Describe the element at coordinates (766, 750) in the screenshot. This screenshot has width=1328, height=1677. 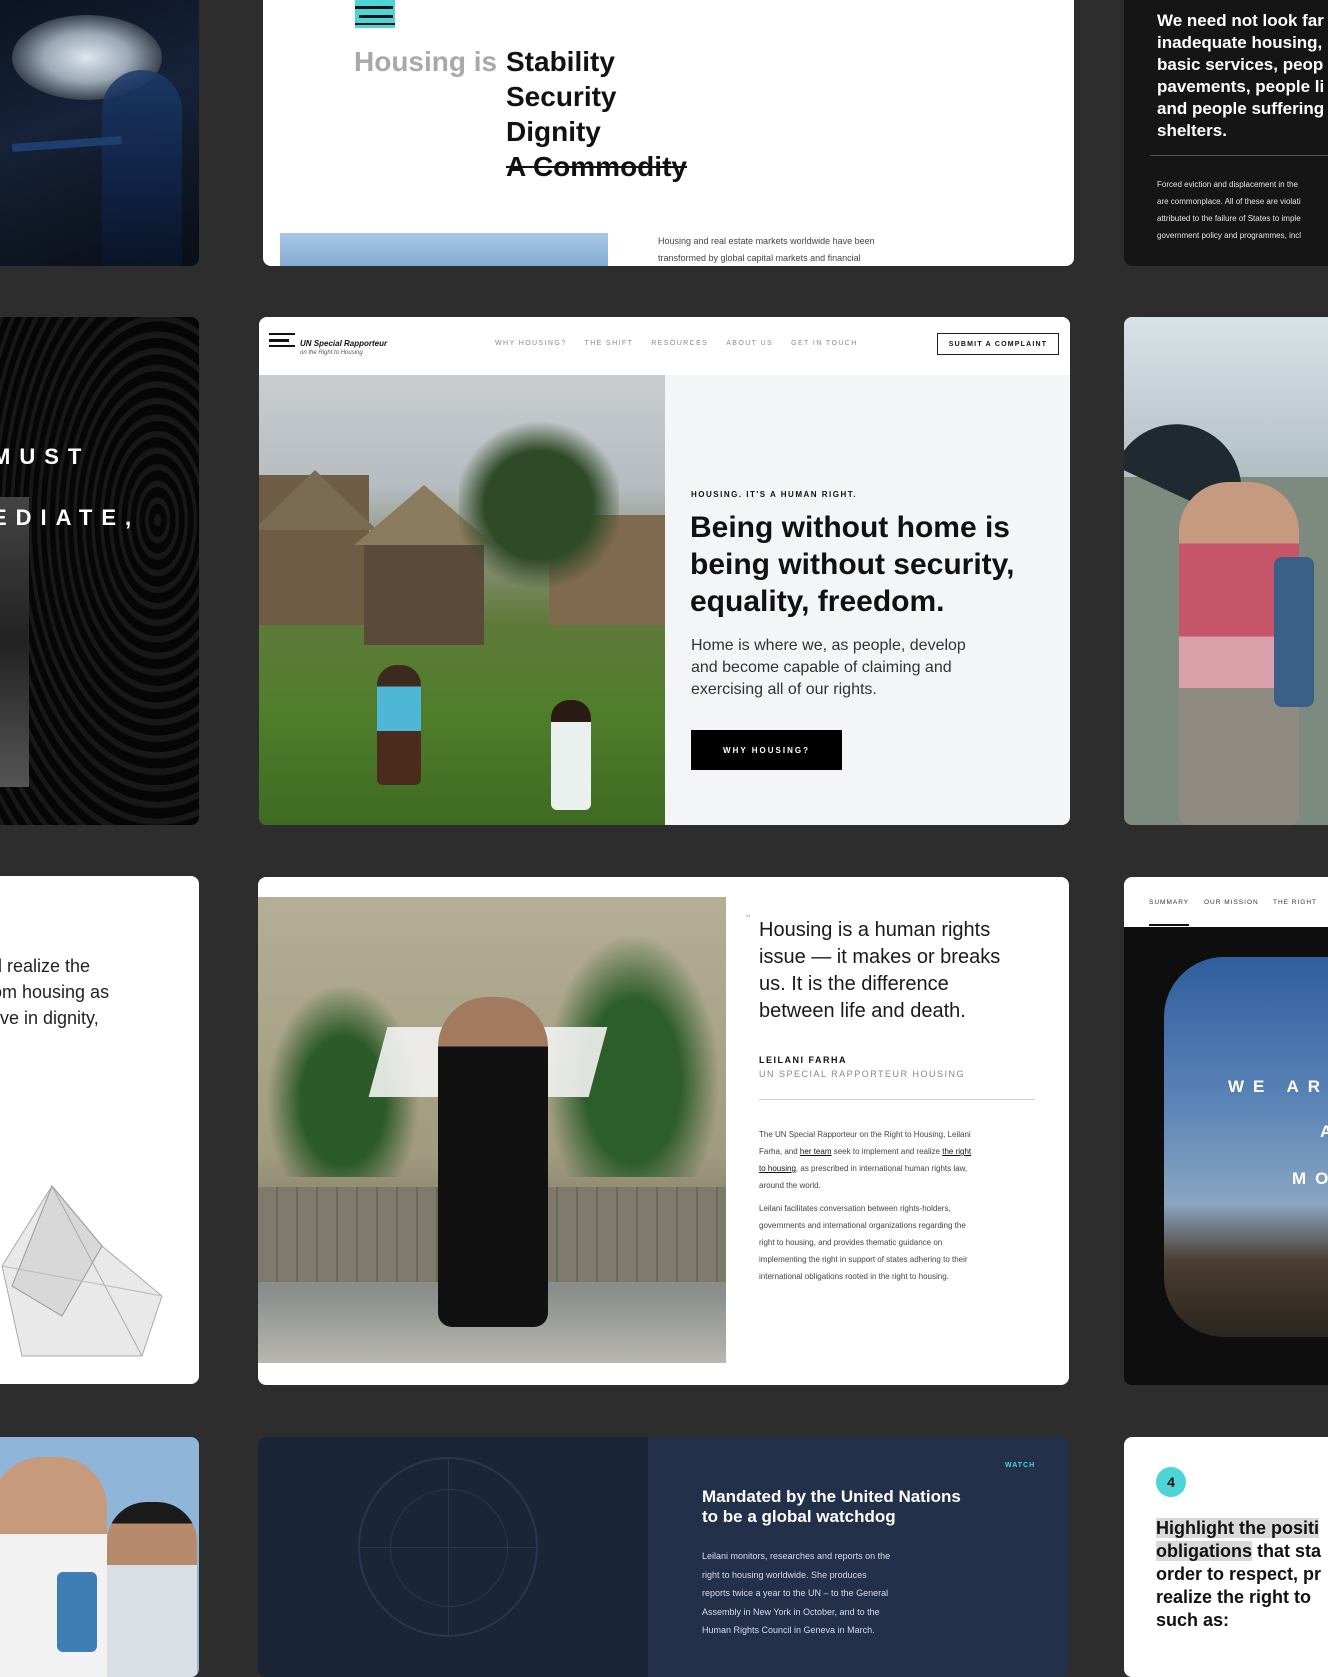
I see `why-housing-button: WHY HOUSING?` at that location.